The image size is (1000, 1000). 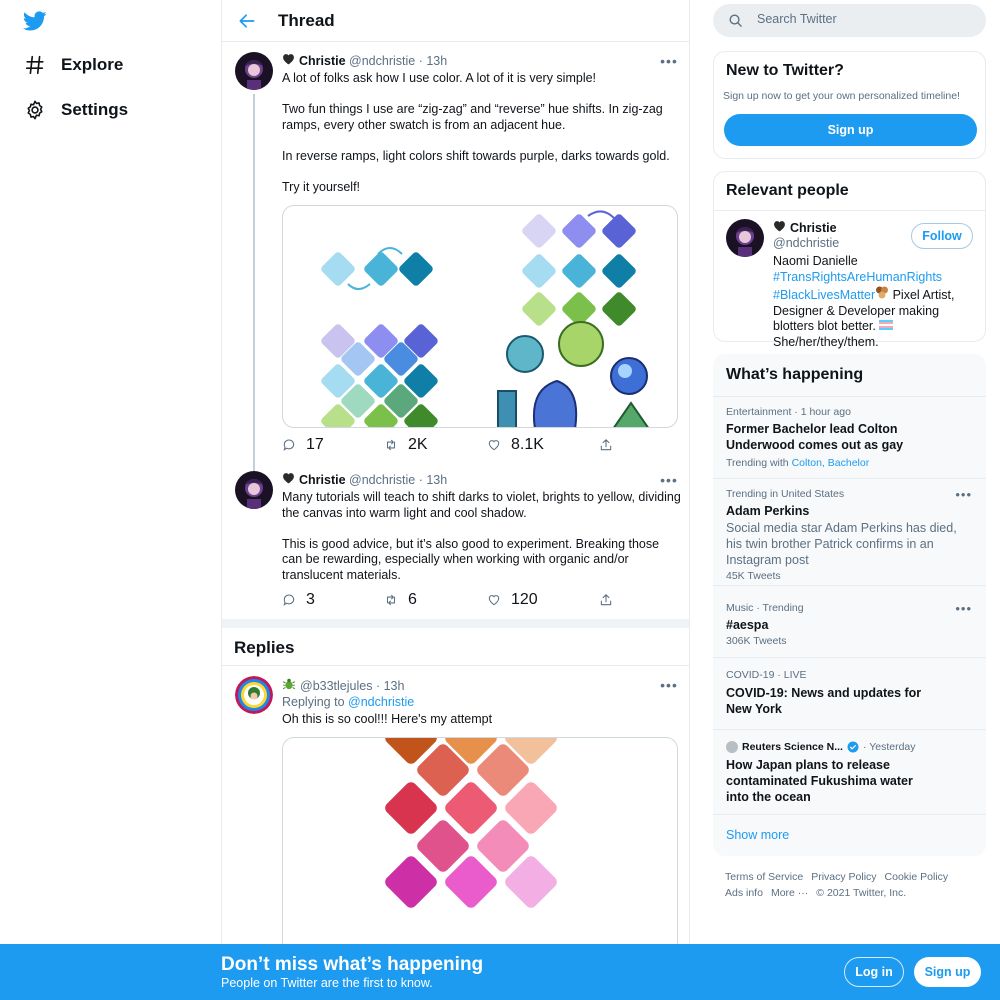 I want to click on replying-to: Replying to @ndchristie, so click(x=348, y=702).